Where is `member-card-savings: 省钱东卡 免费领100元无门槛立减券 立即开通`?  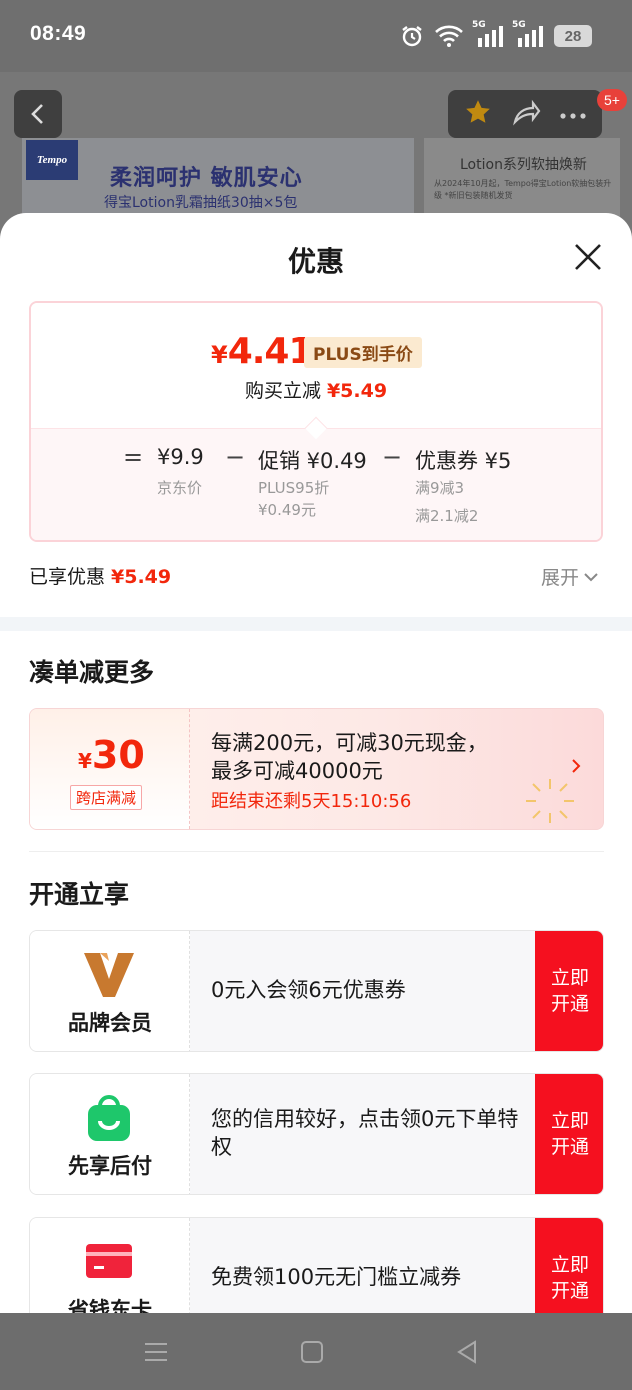
member-card-savings: 省钱东卡 免费领100元无门槛立减券 立即开通 is located at coordinates (316, 1265).